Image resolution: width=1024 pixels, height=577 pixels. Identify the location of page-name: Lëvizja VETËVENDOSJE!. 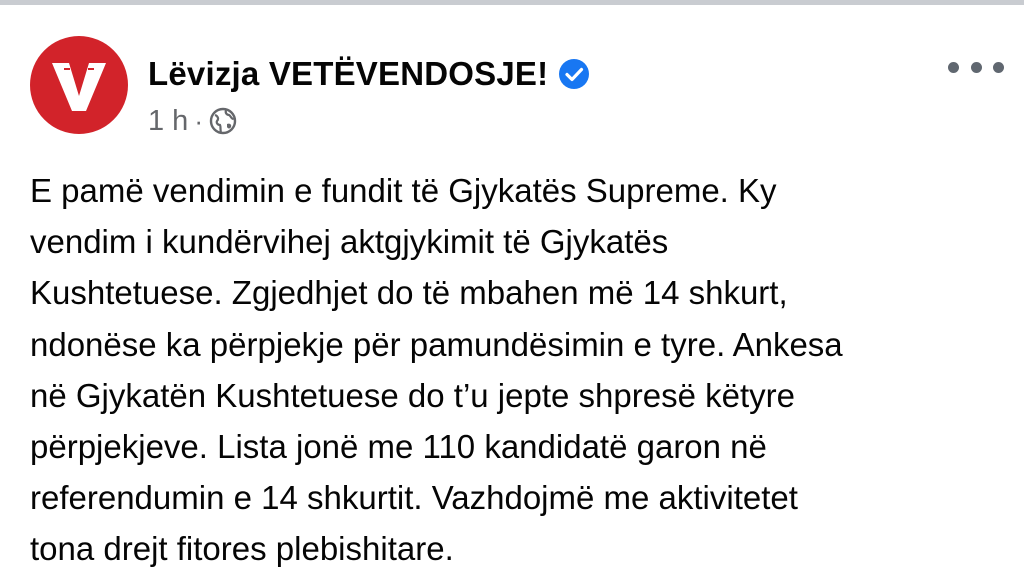
(348, 74).